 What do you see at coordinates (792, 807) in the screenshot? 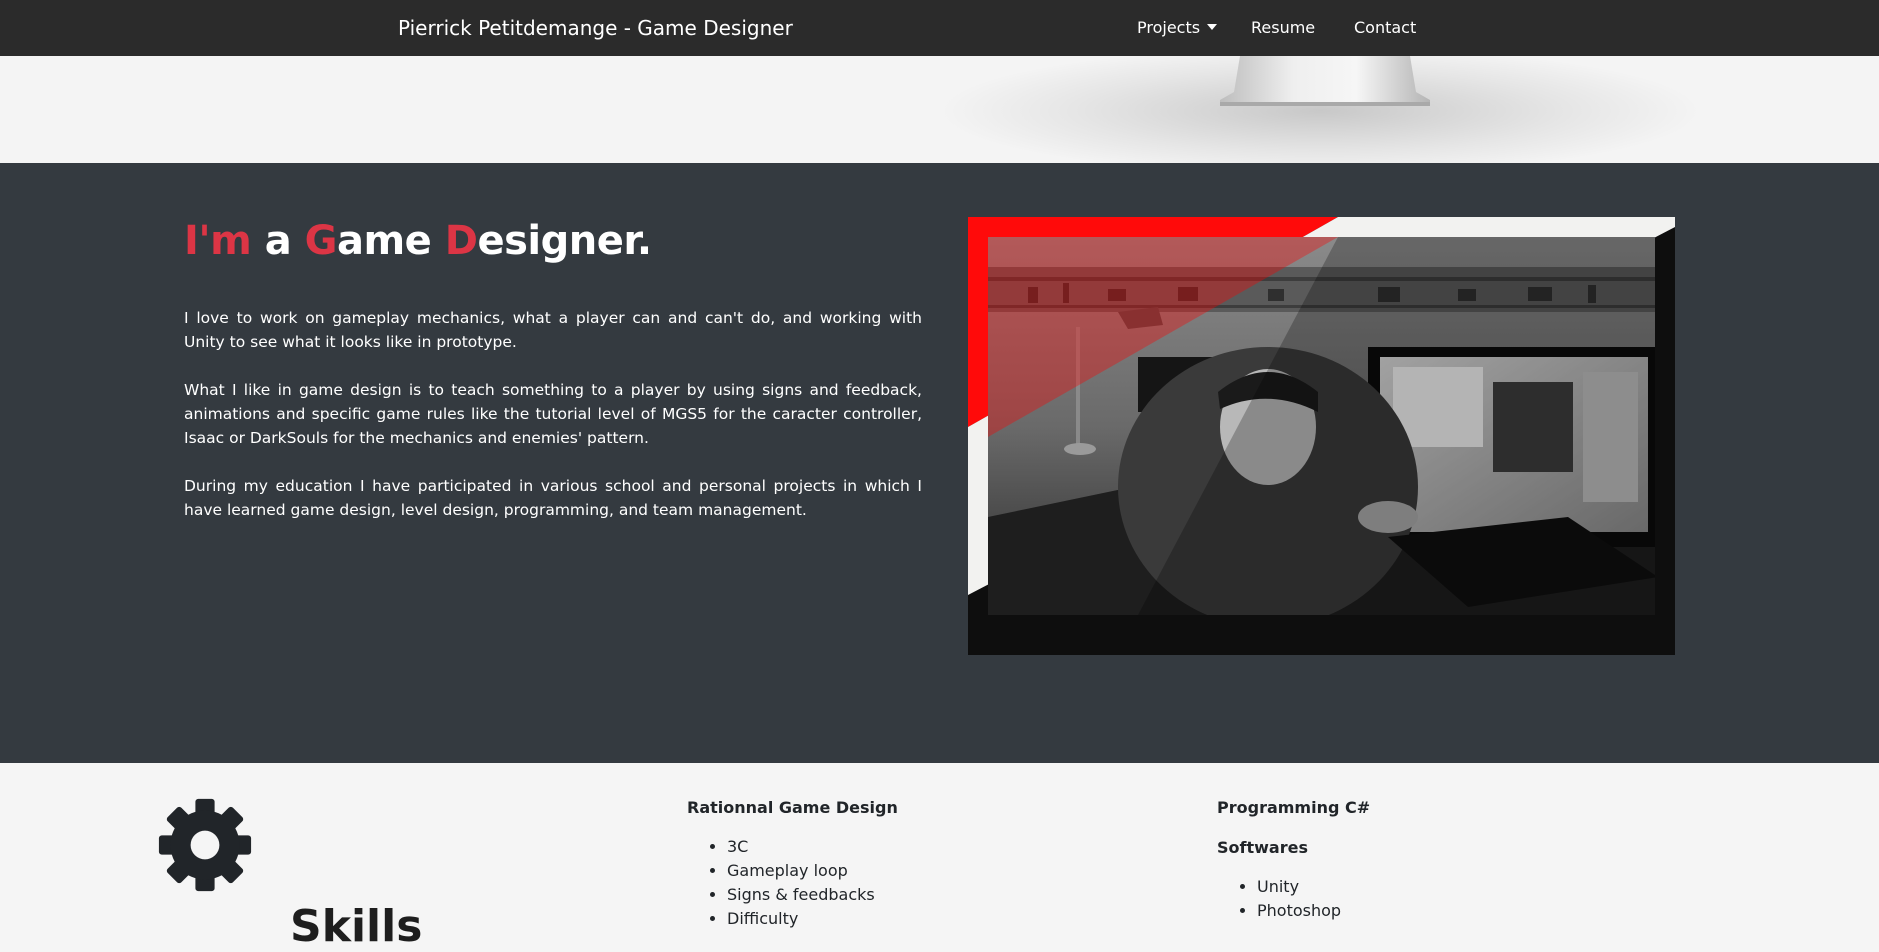
I see `skill-heading: Rationnal Game Design` at bounding box center [792, 807].